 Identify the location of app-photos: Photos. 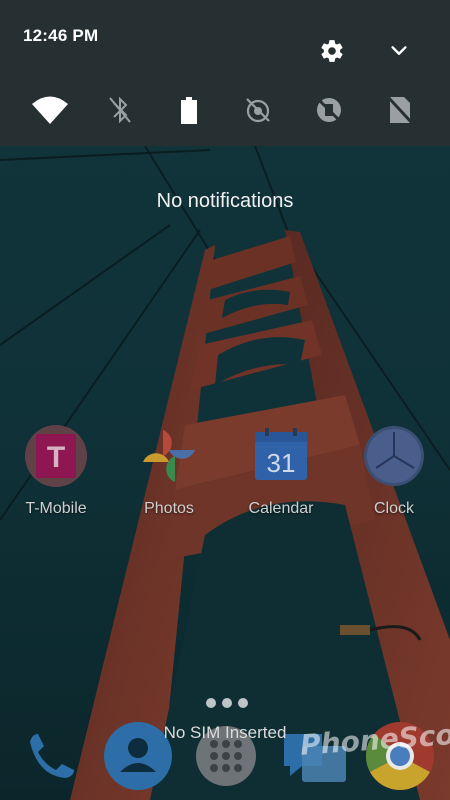
(169, 471).